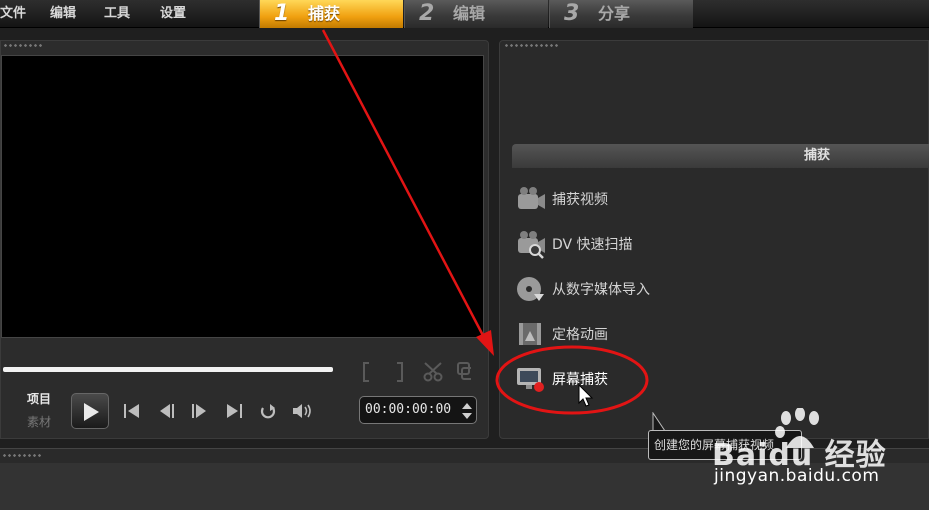 The image size is (929, 510). I want to click on annotation-arrow-line, so click(405, 187).